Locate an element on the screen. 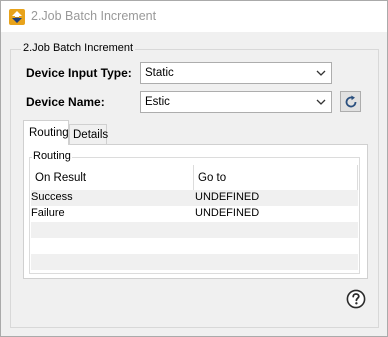 Image resolution: width=388 pixels, height=337 pixels. tab-details-label: Details is located at coordinates (91, 135).